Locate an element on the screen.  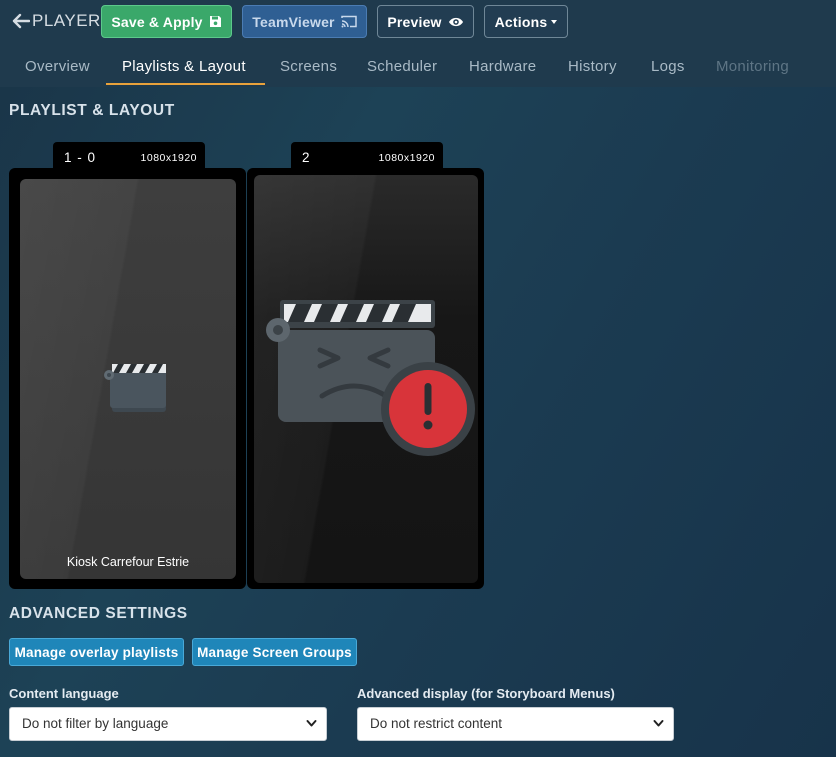
content-language-label: Content language is located at coordinates (64, 693).